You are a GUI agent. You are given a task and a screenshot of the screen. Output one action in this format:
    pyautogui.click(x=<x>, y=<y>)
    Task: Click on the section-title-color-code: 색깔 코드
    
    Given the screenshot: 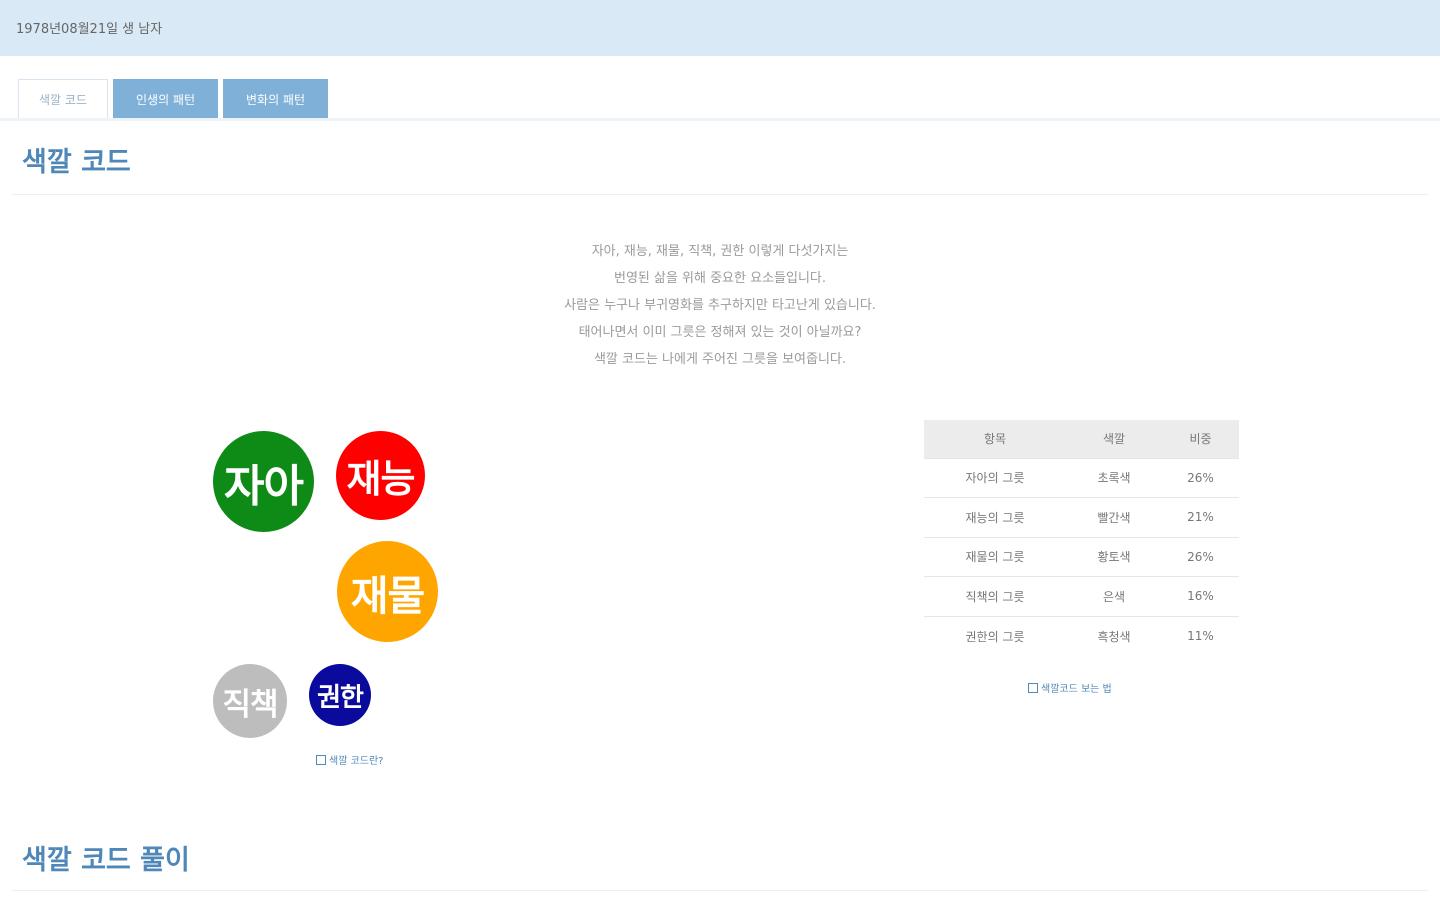 What is the action you would take?
    pyautogui.click(x=76, y=162)
    